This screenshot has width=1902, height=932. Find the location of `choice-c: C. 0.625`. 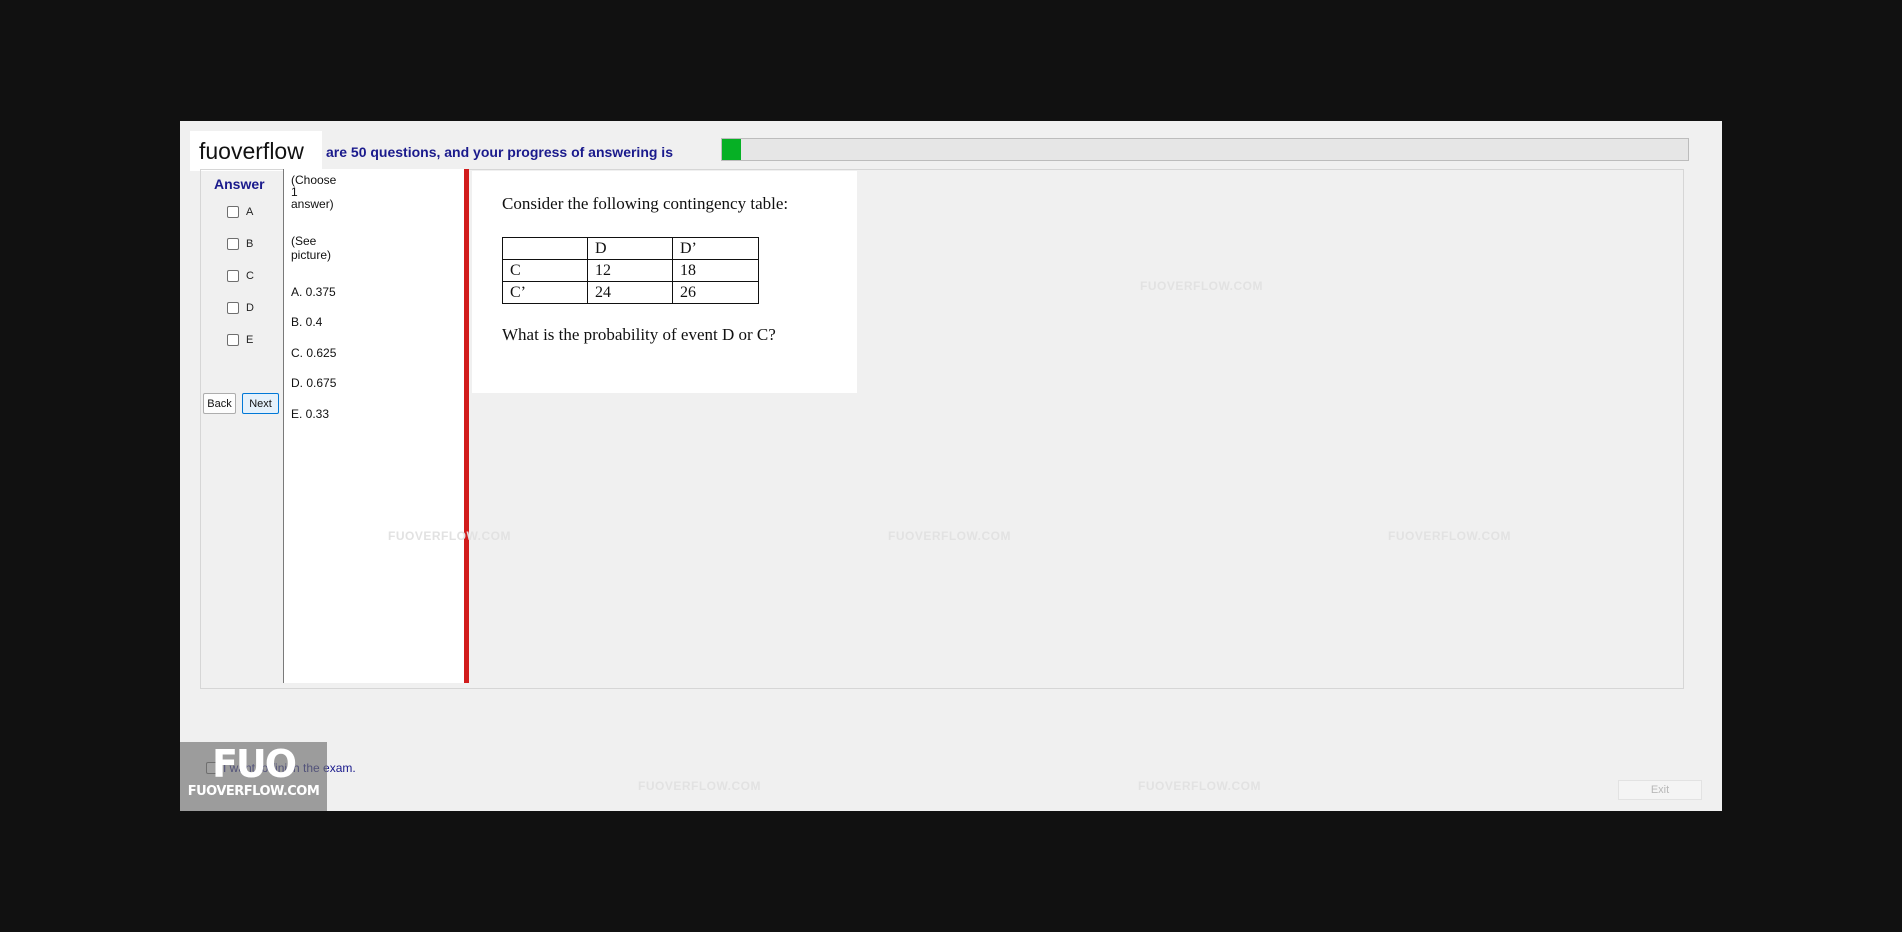

choice-c: C. 0.625 is located at coordinates (314, 353).